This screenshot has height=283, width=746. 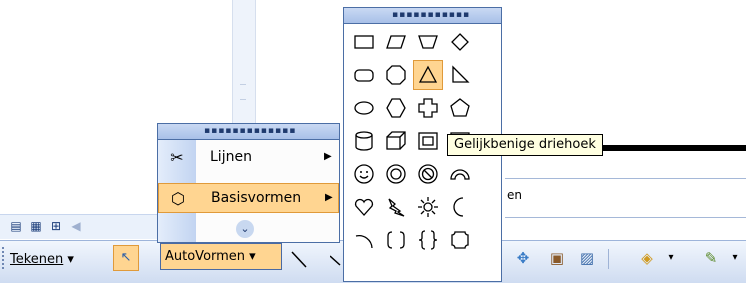 I want to click on bevel-shape-icon, so click(x=428, y=141).